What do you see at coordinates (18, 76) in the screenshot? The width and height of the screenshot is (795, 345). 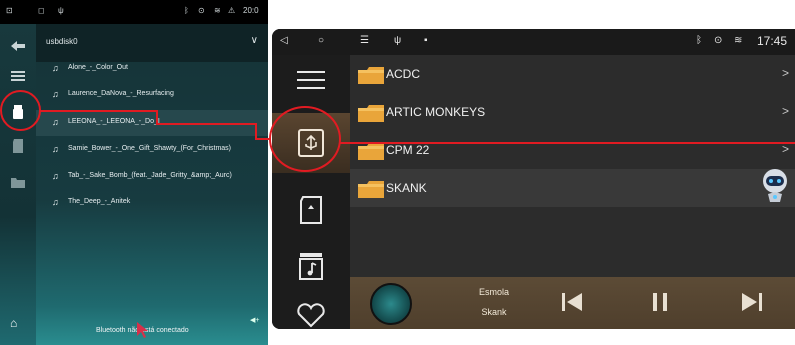 I see `menu-icon` at bounding box center [18, 76].